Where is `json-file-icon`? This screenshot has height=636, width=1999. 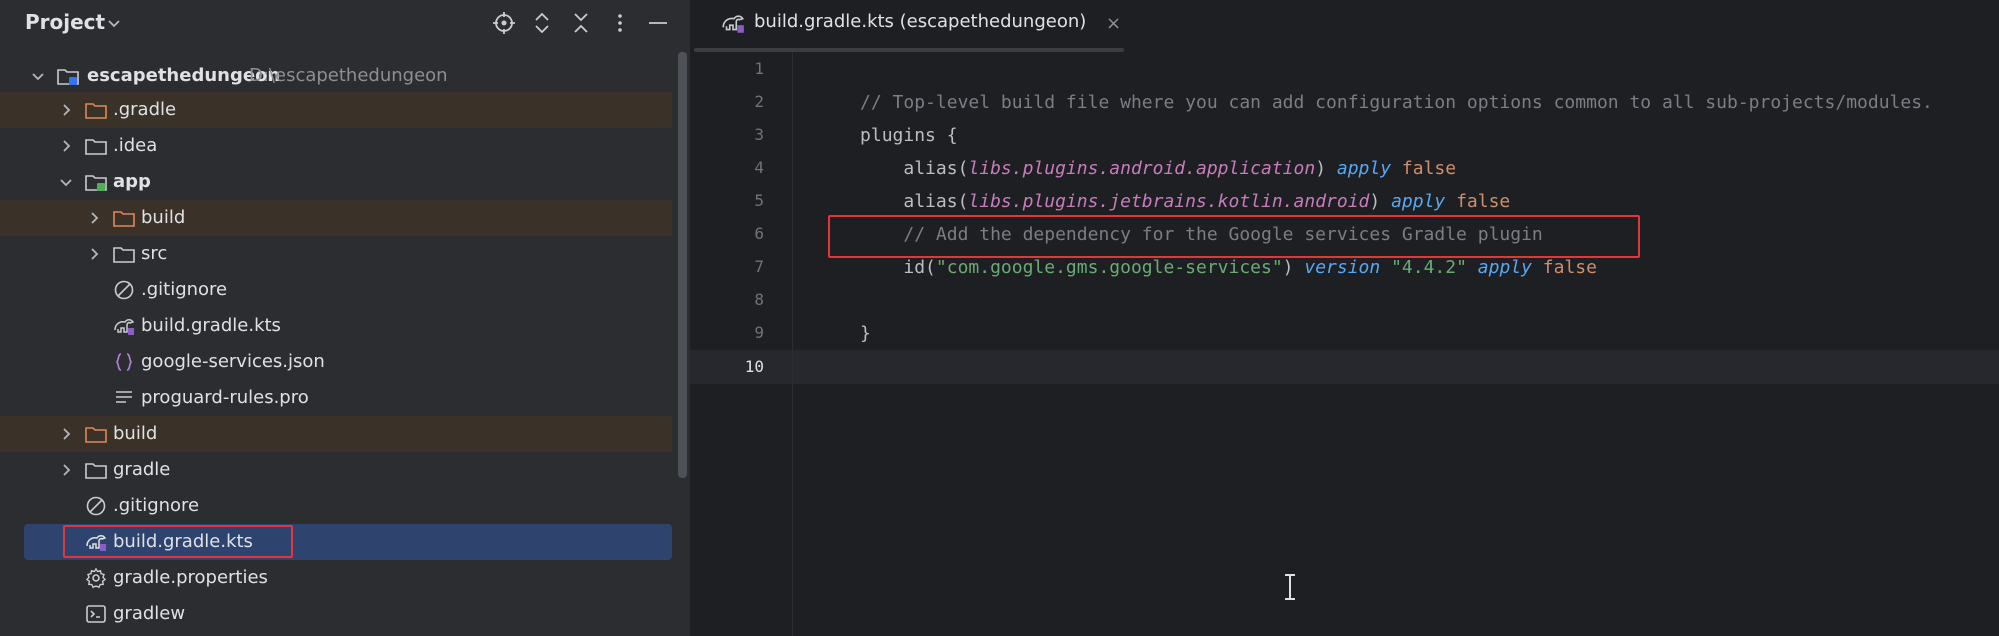
json-file-icon is located at coordinates (124, 362).